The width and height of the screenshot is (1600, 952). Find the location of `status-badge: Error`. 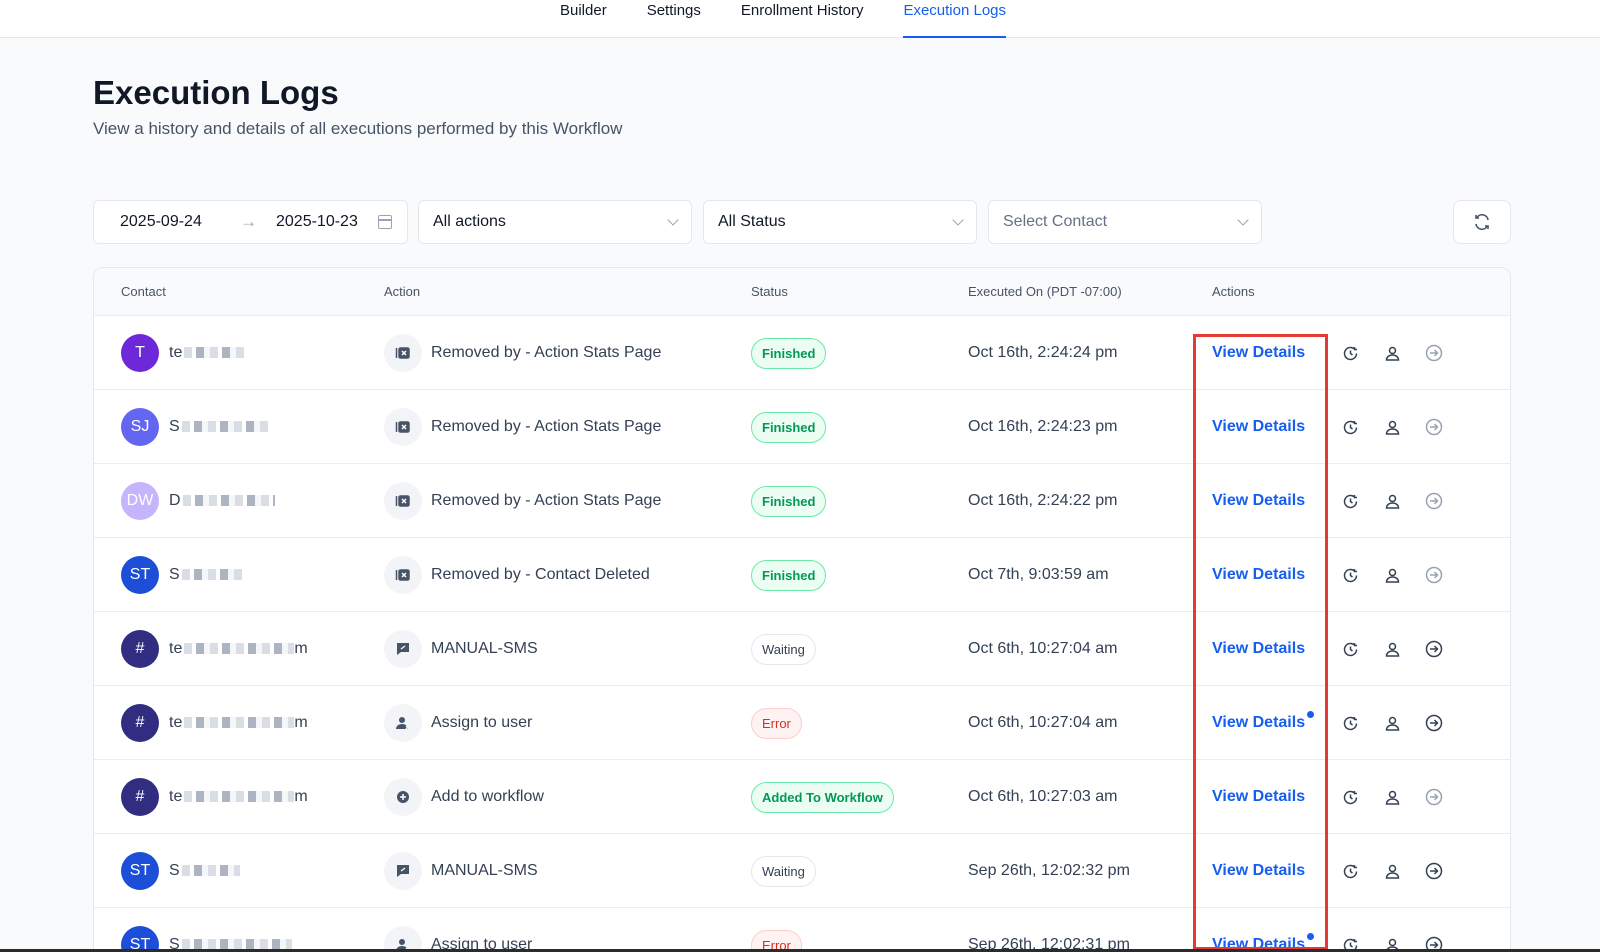

status-badge: Error is located at coordinates (776, 723).